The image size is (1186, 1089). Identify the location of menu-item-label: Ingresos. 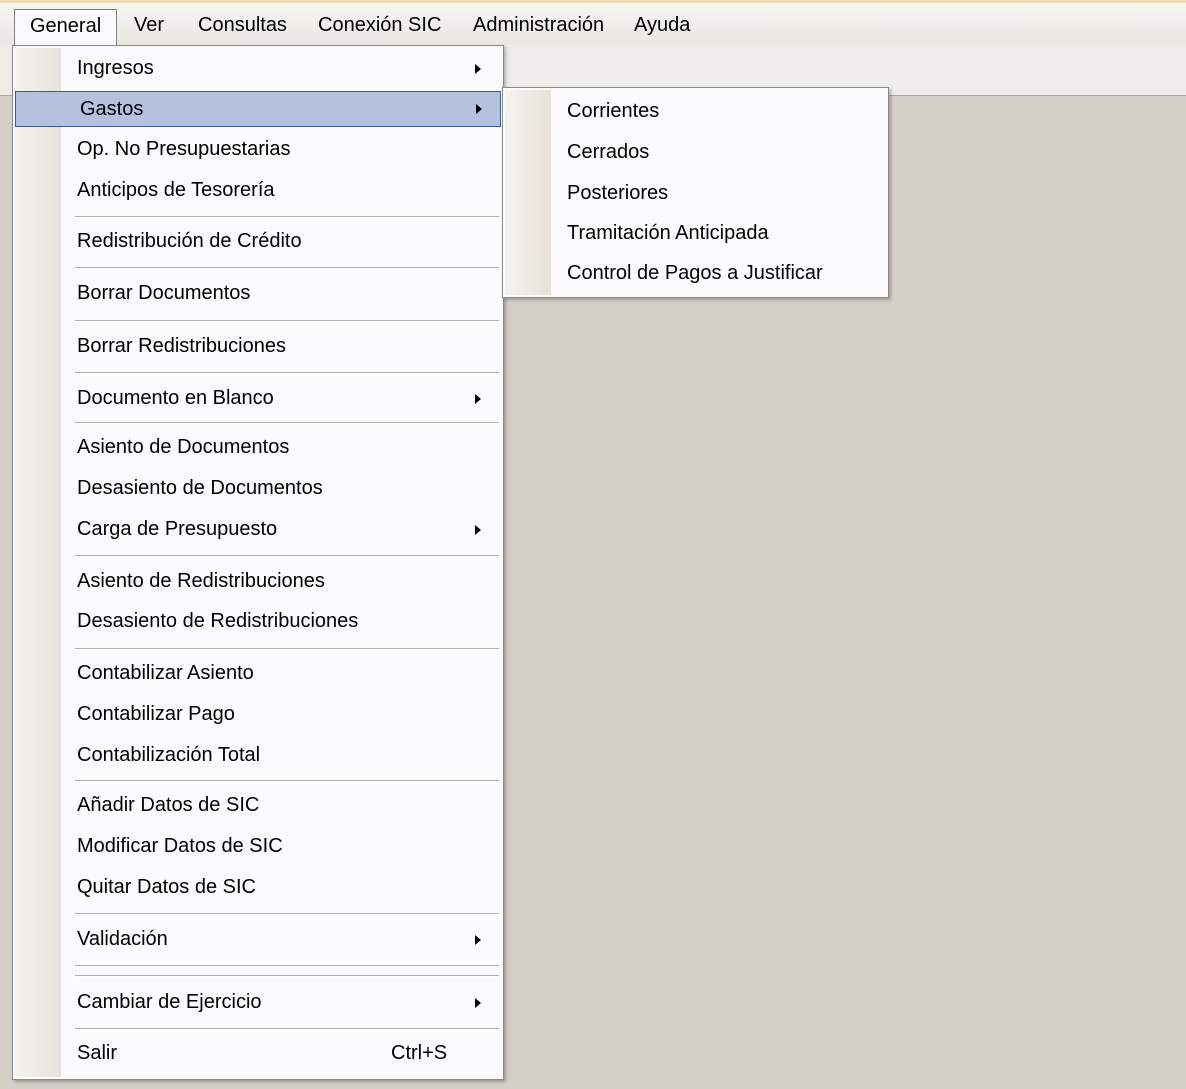
(115, 68).